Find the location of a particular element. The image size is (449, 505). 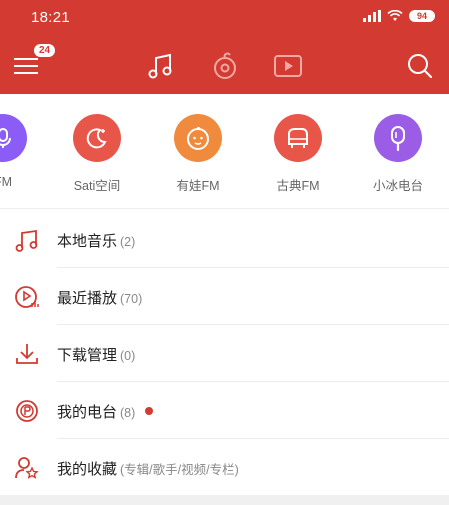

search-button is located at coordinates (420, 66).